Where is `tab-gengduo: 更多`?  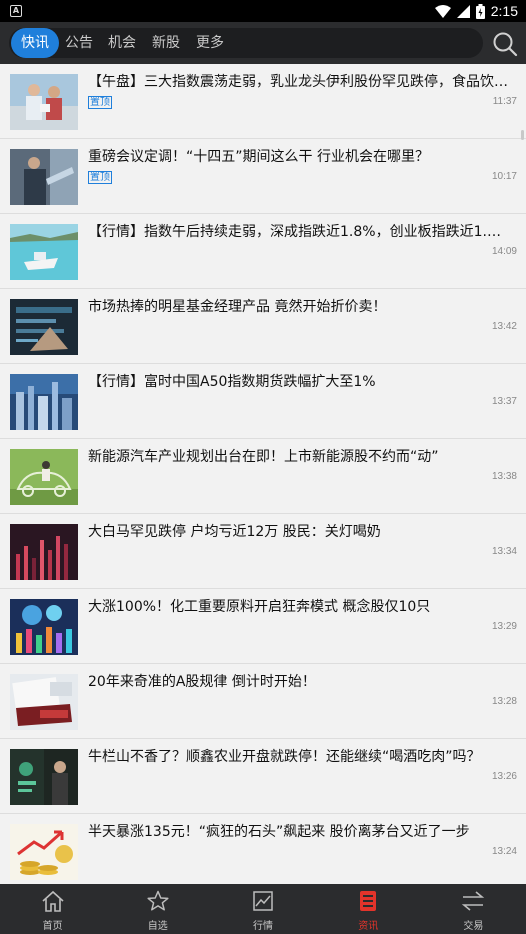
tab-gengduo: 更多 is located at coordinates (210, 43).